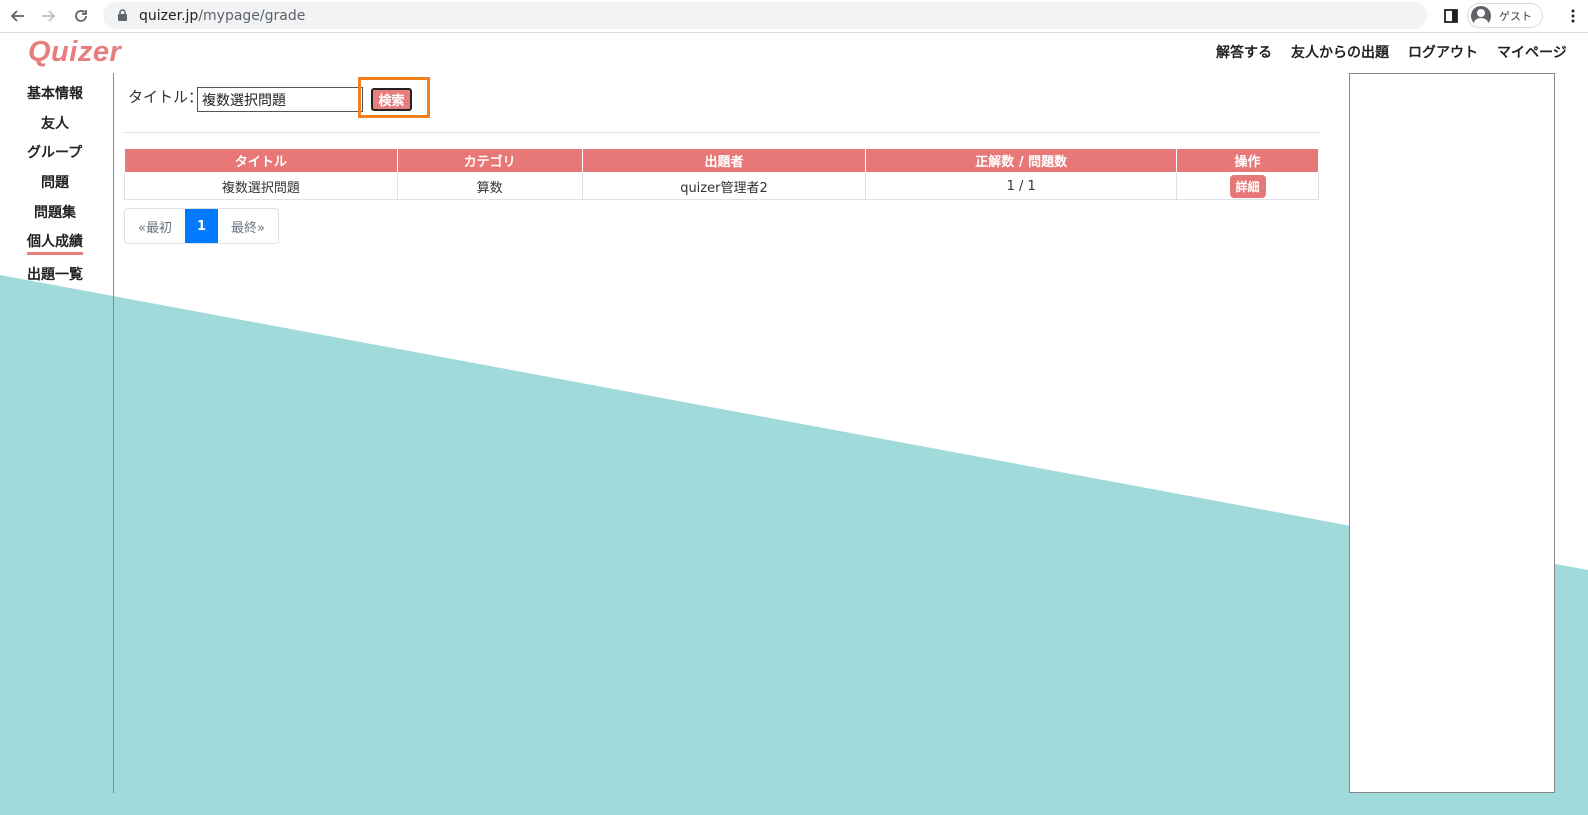 The width and height of the screenshot is (1588, 815). What do you see at coordinates (1573, 16) in the screenshot?
I see `more-menu-icon` at bounding box center [1573, 16].